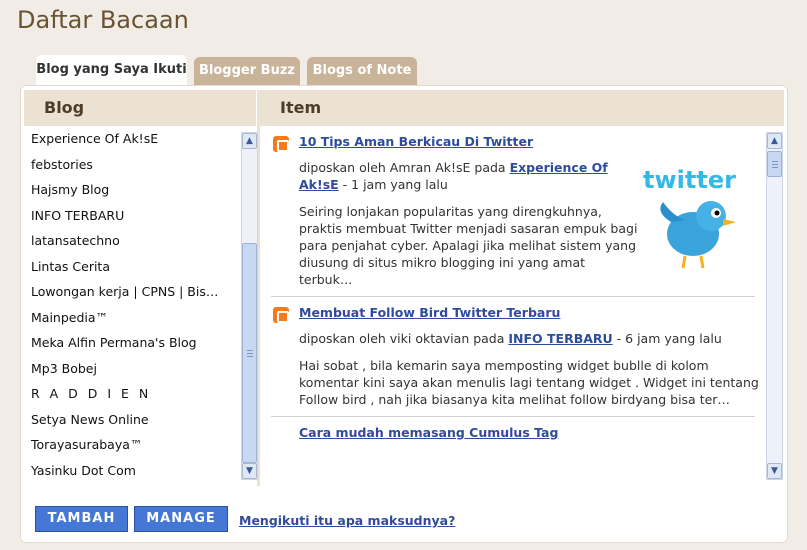  Describe the element at coordinates (111, 70) in the screenshot. I see `tab-blogs-followed: Blog yang Saya Ikuti` at that location.